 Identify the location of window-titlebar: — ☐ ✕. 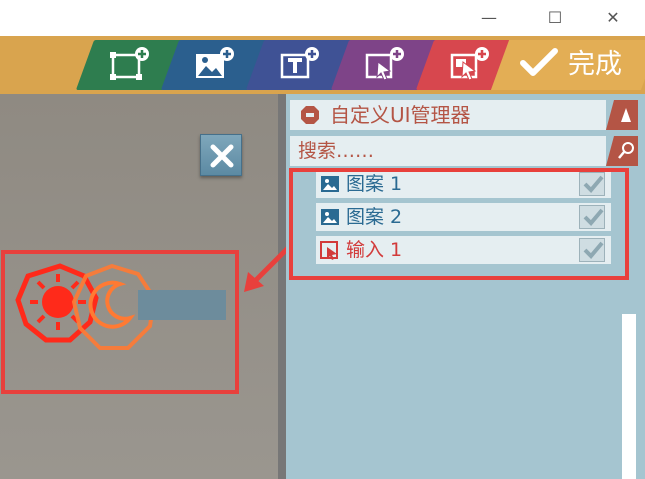
(322, 18).